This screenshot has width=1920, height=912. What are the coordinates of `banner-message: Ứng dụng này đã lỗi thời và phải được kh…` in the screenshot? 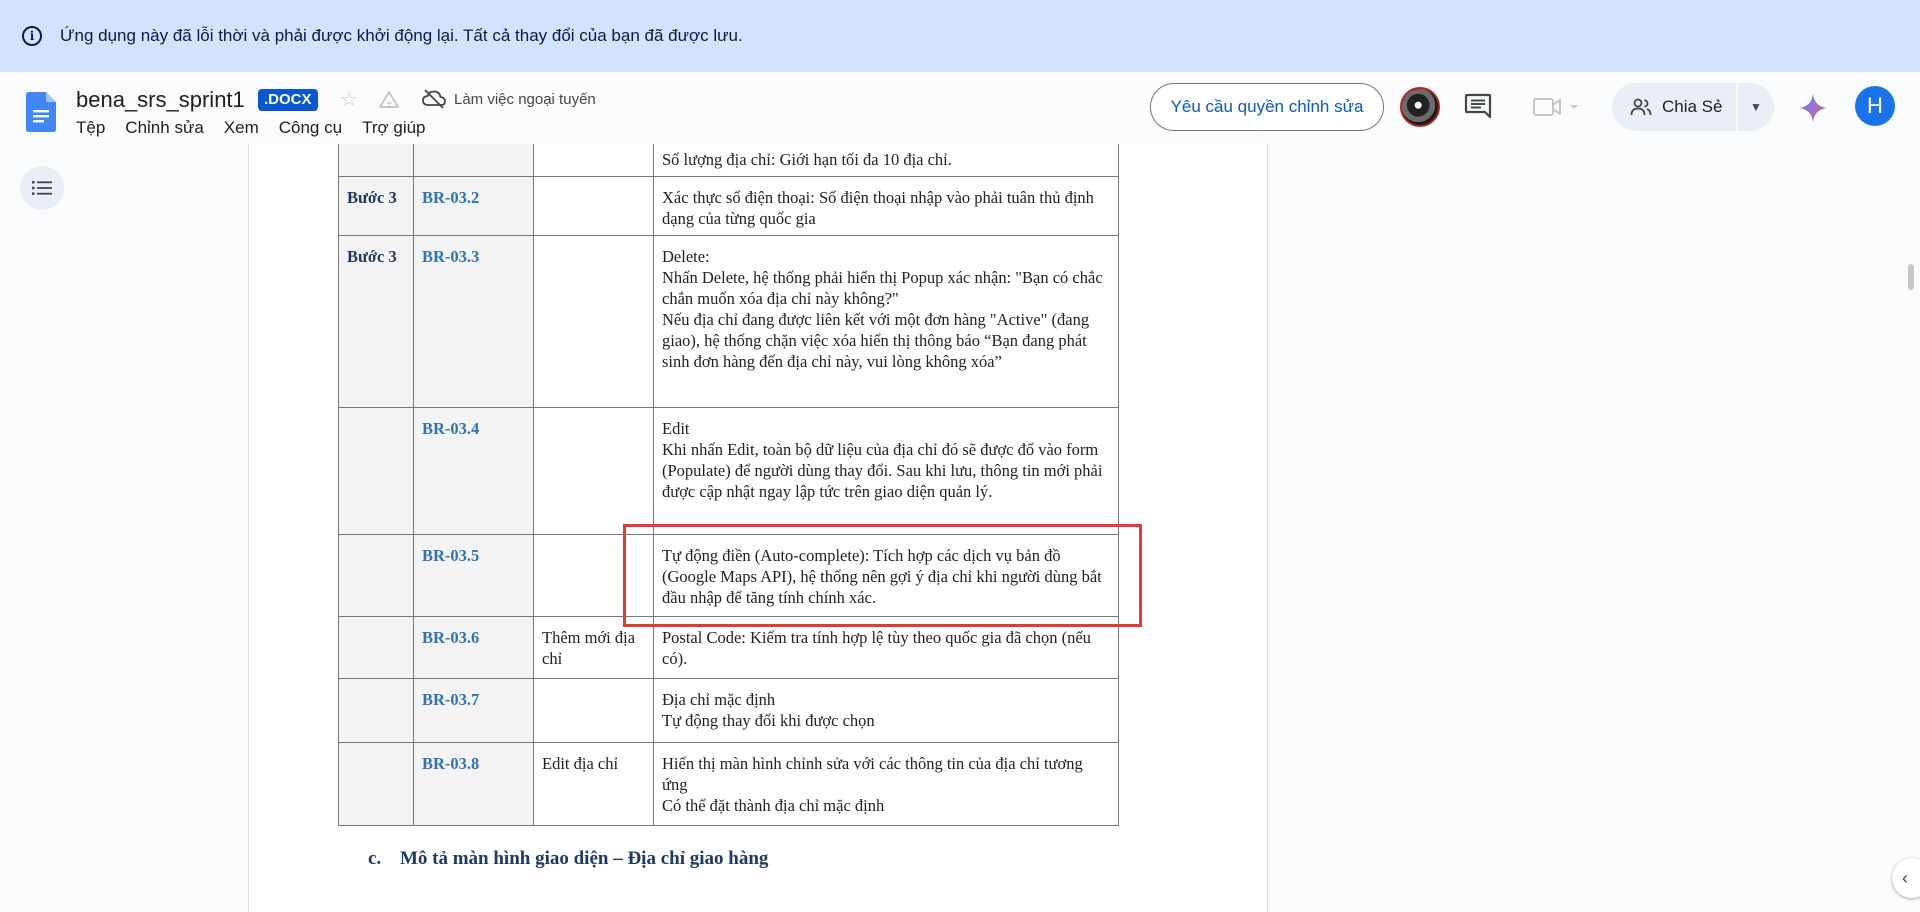 It's located at (401, 35).